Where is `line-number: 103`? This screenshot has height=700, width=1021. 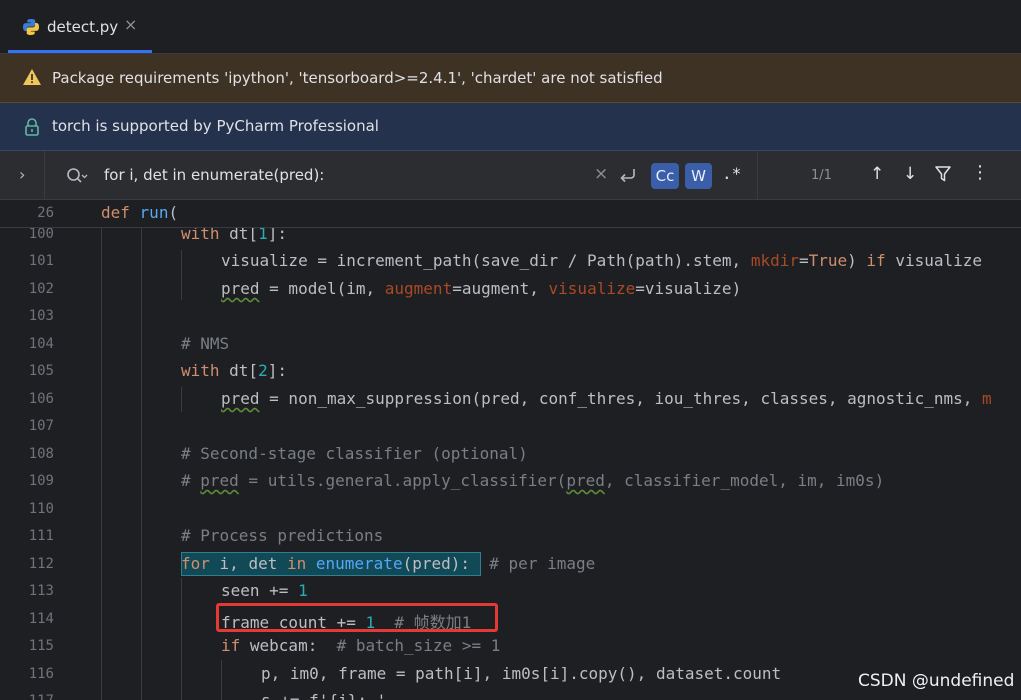
line-number: 103 is located at coordinates (41, 316).